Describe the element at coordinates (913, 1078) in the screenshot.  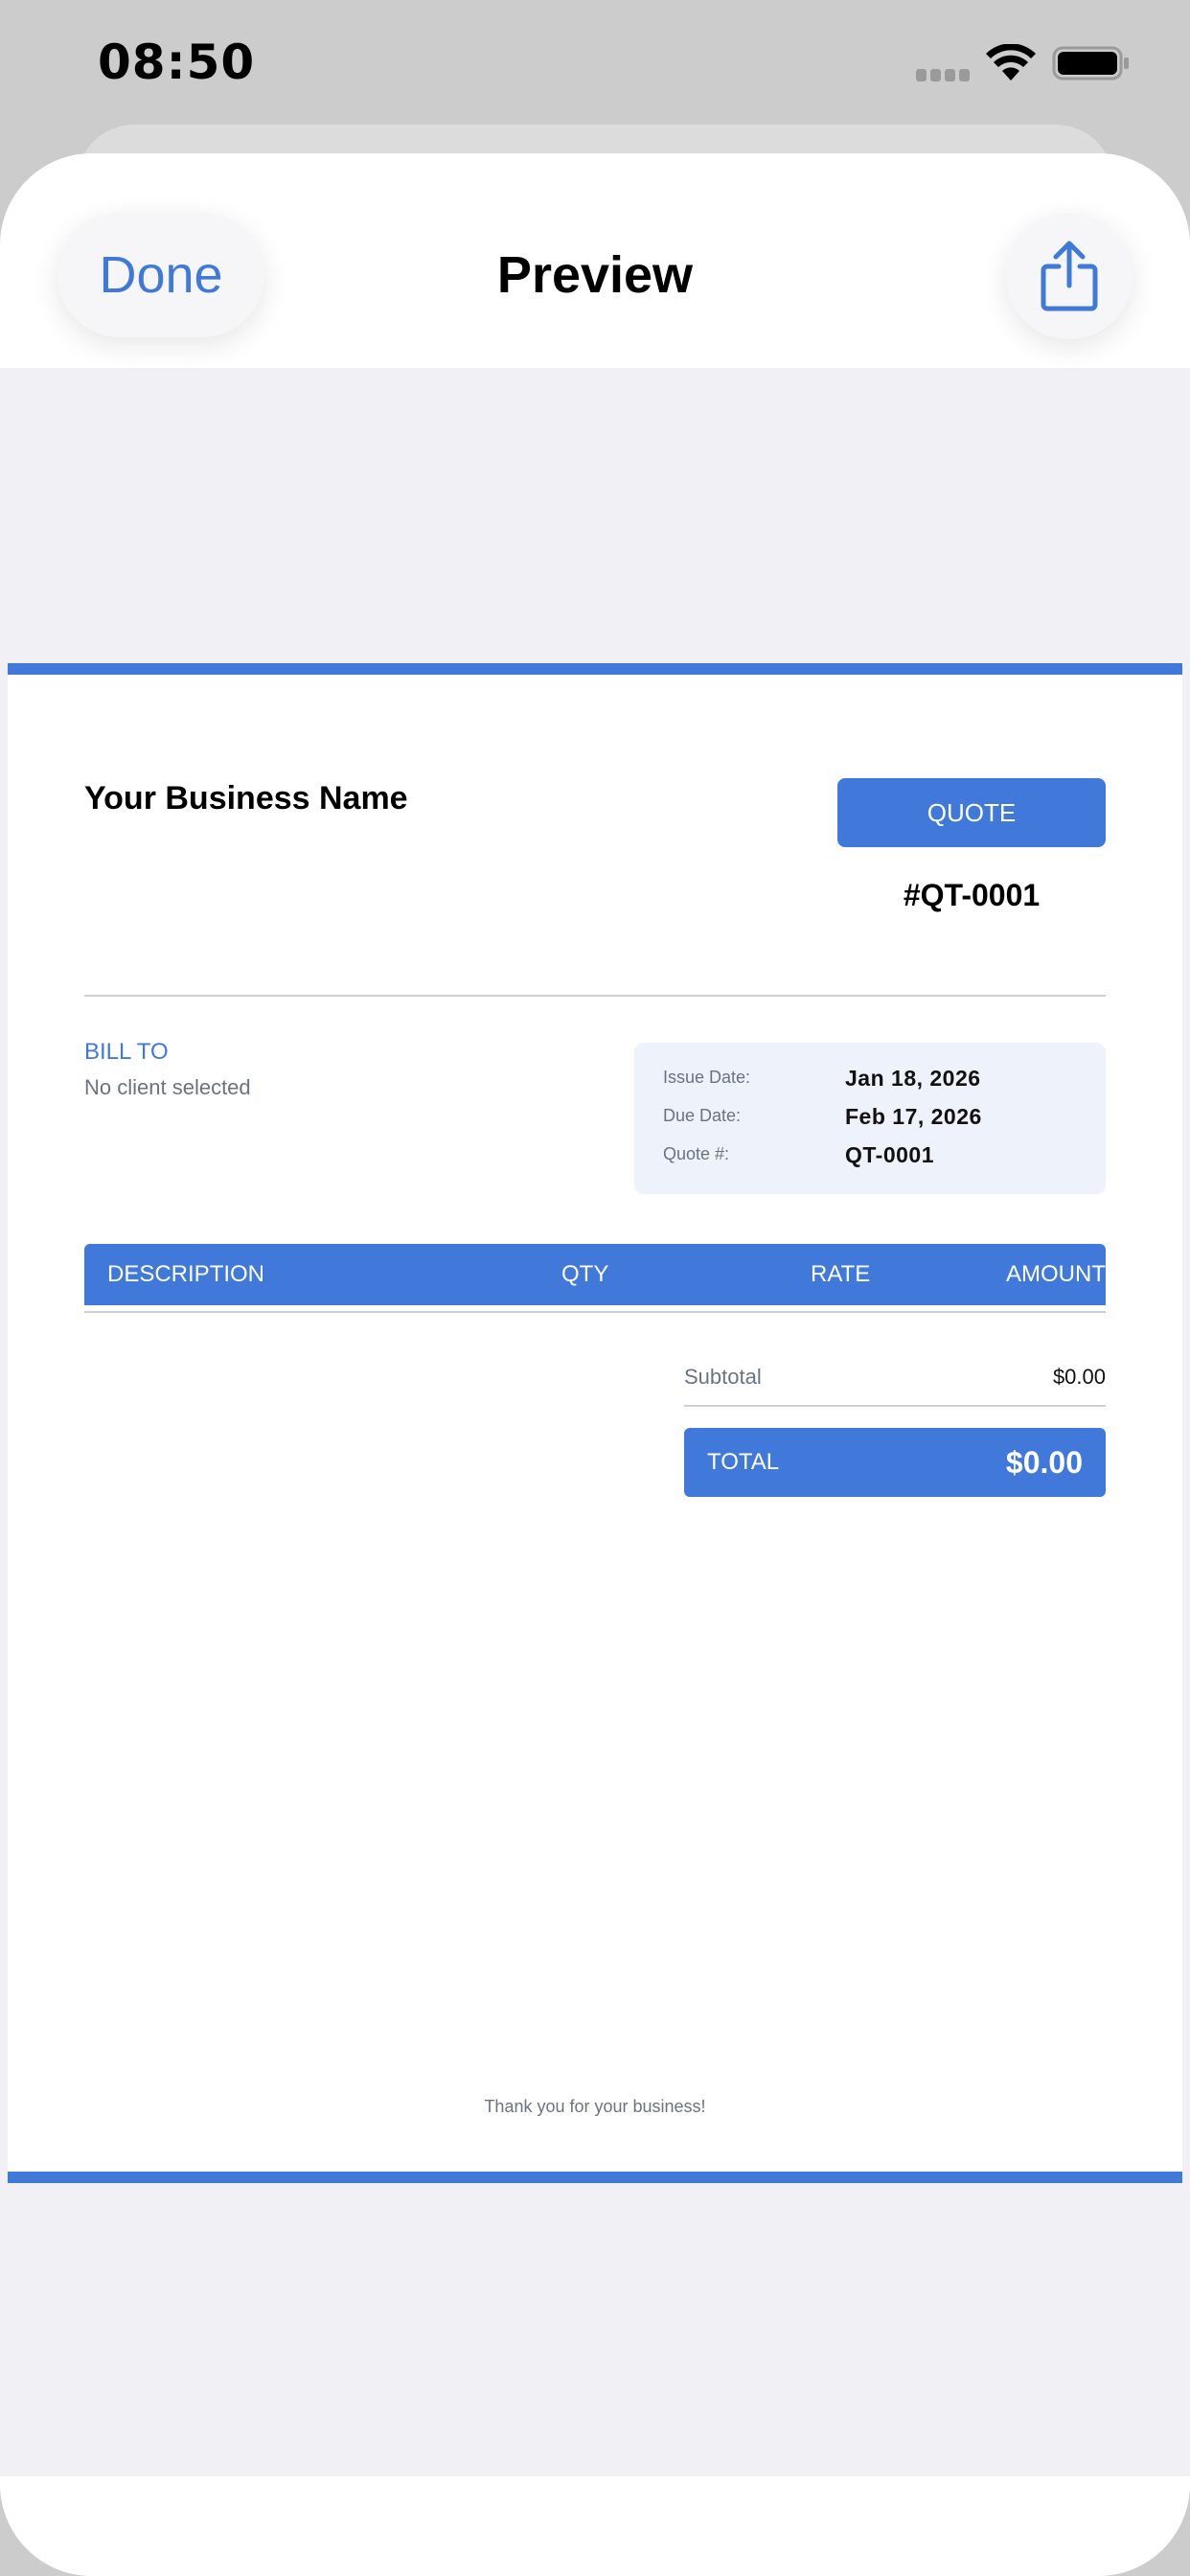
I see `meta-value: Jan 18, 2026` at that location.